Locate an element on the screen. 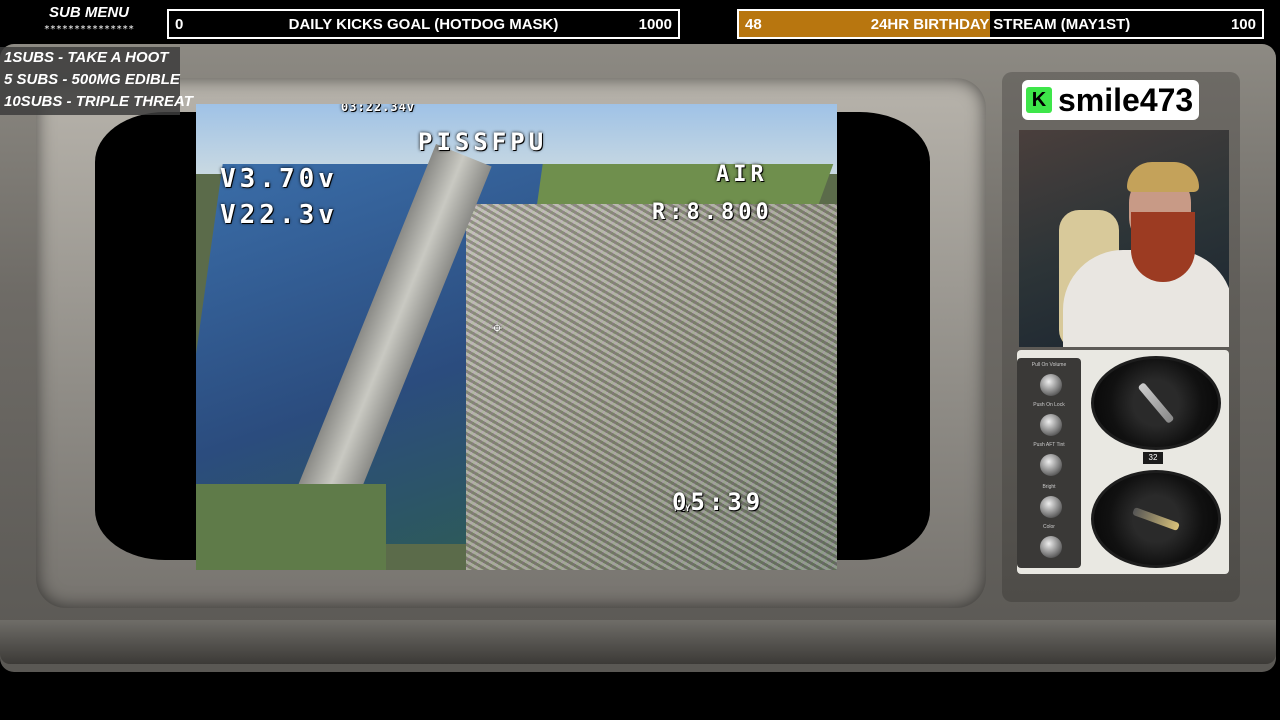  tv-color-knob-icon is located at coordinates (1051, 547).